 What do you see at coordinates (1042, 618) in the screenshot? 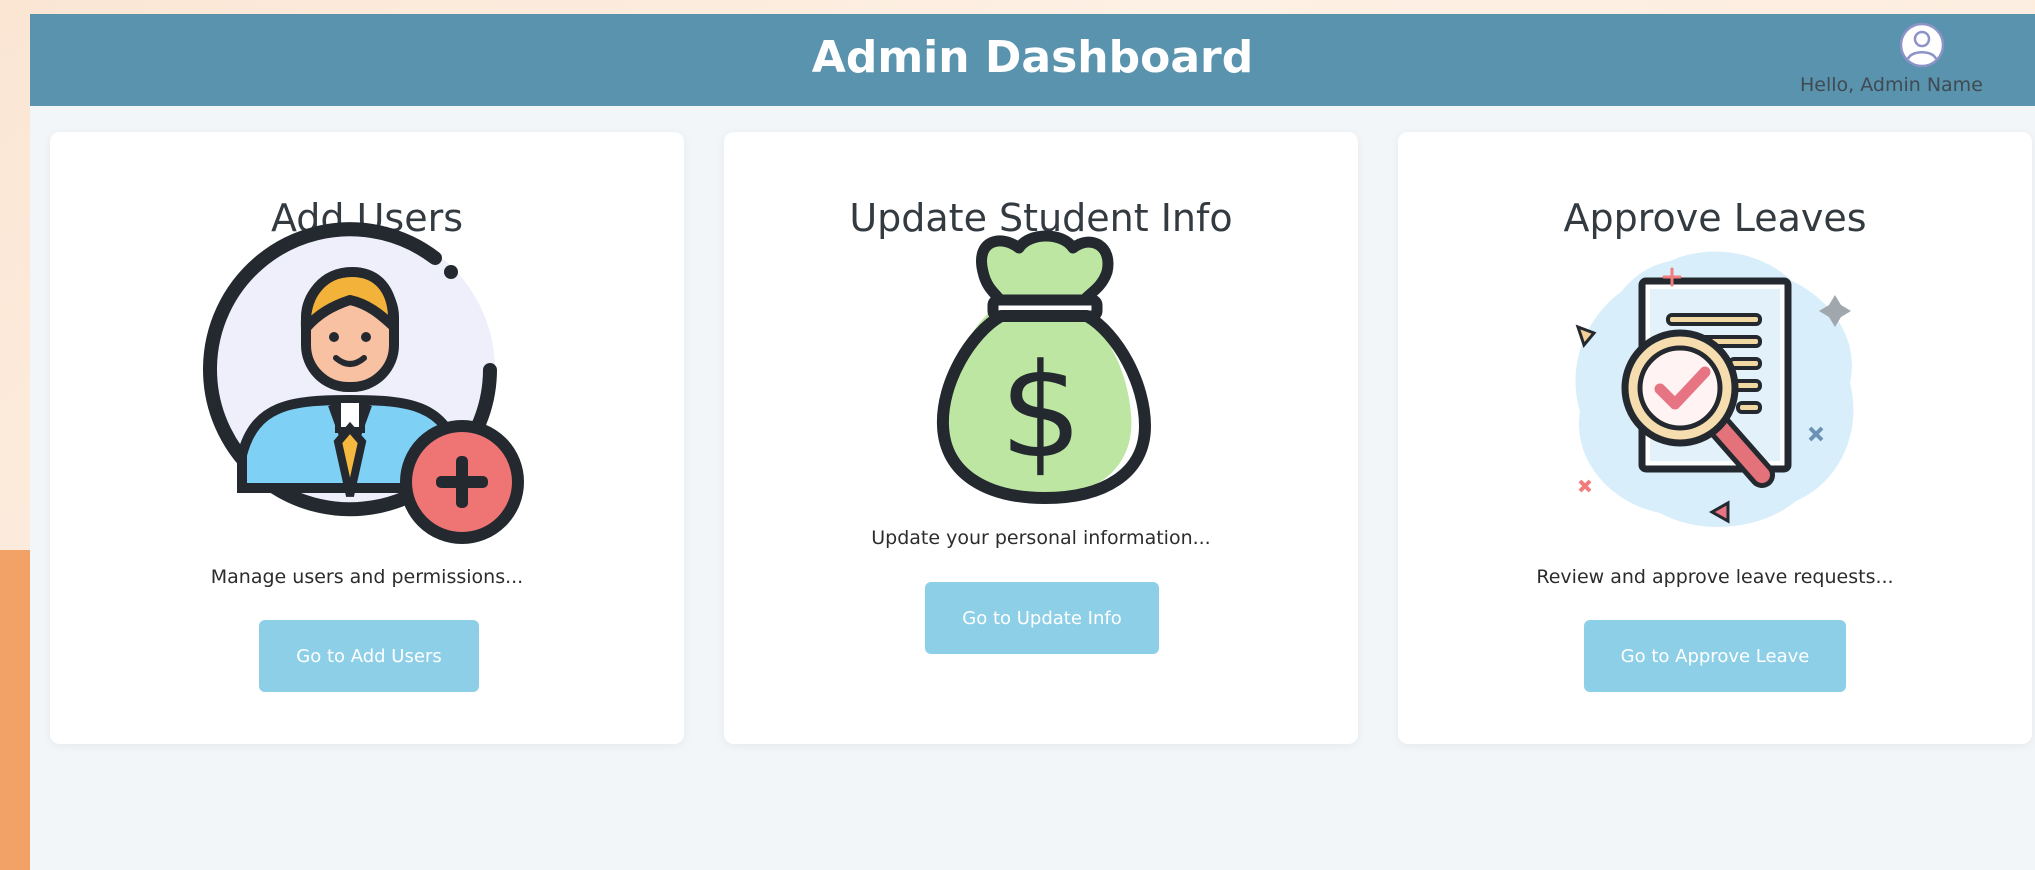
I see `go-to-update-info-button: Go to Update Info` at bounding box center [1042, 618].